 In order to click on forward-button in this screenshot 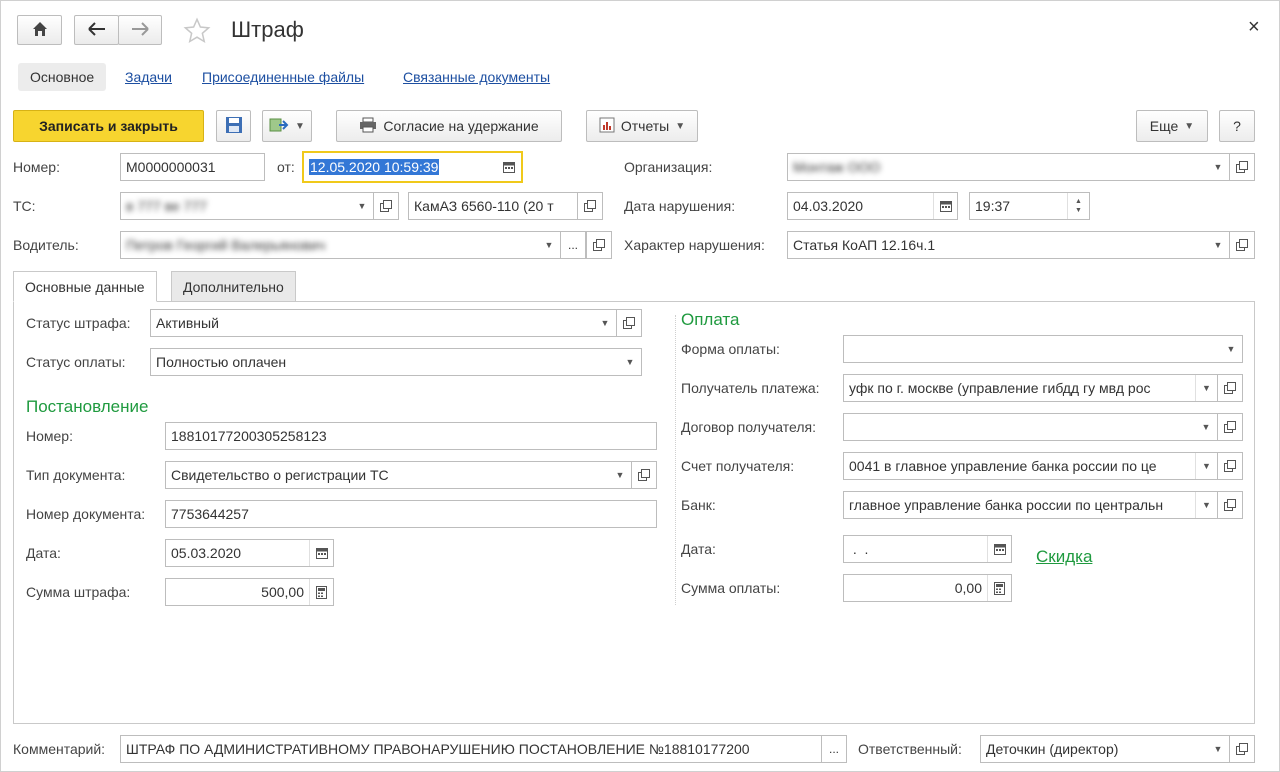, I will do `click(140, 30)`.